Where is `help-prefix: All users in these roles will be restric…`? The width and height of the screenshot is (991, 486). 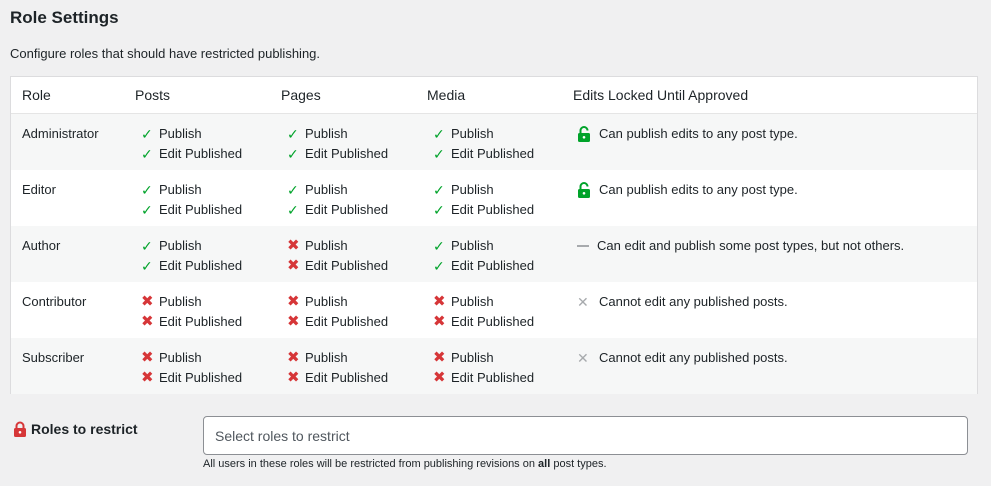 help-prefix: All users in these roles will be restric… is located at coordinates (371, 464).